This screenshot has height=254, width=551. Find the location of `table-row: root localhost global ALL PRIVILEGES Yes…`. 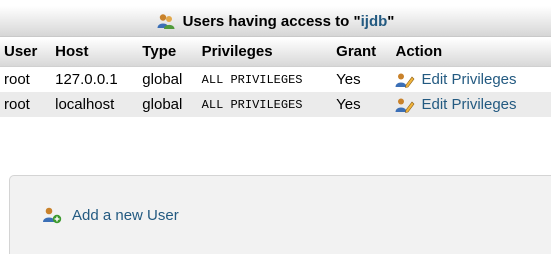

table-row: root localhost global ALL PRIVILEGES Yes… is located at coordinates (275, 104).